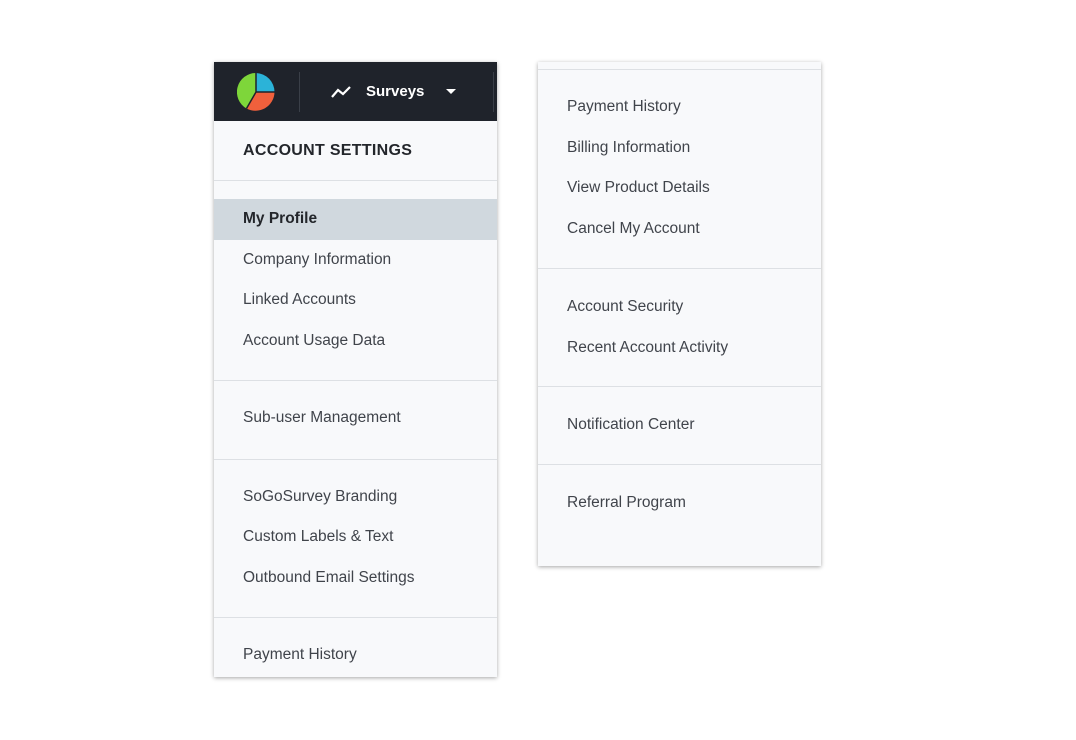 The image size is (1076, 740). Describe the element at coordinates (355, 260) in the screenshot. I see `menu-item-company-information: Company Information` at that location.